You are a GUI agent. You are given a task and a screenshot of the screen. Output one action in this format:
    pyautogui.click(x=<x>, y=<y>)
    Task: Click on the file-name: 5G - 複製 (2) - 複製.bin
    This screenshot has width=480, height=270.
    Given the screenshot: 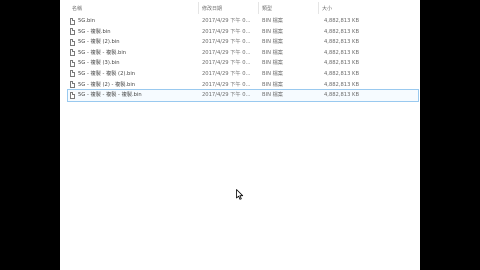 What is the action you would take?
    pyautogui.click(x=107, y=84)
    